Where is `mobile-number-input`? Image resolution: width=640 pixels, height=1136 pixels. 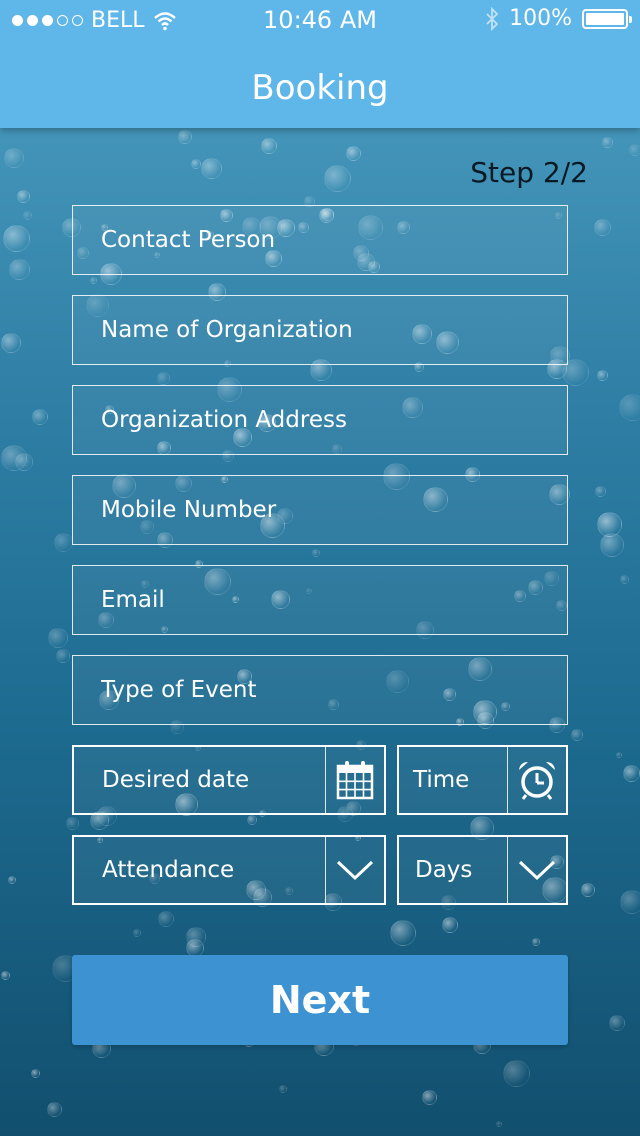 mobile-number-input is located at coordinates (320, 510).